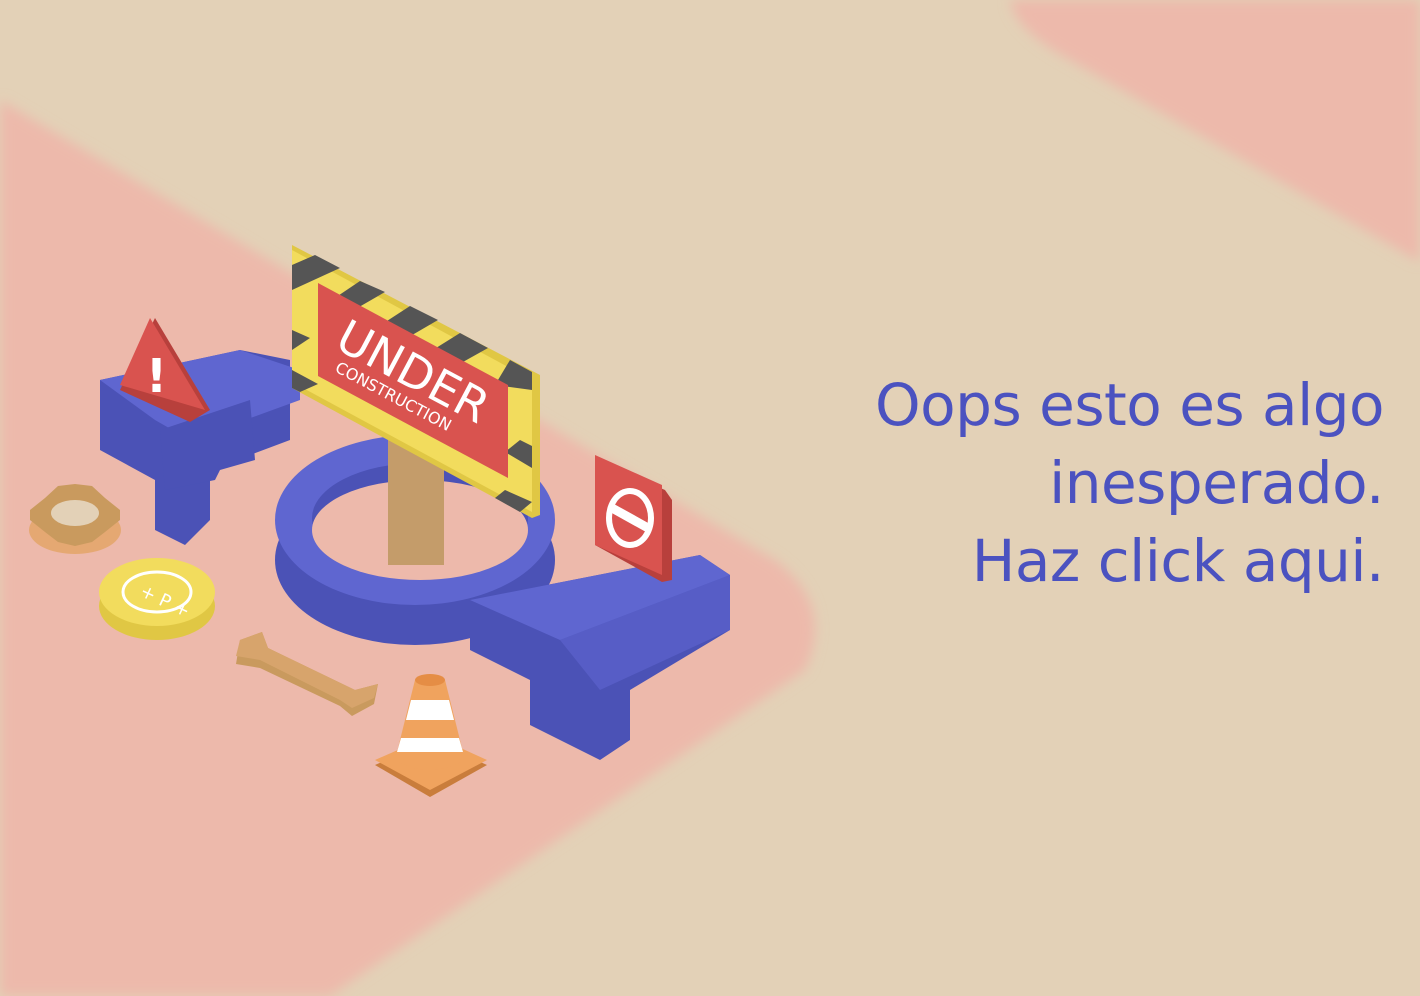 This screenshot has width=1420, height=996. I want to click on coin-icon: + P +, so click(157, 599).